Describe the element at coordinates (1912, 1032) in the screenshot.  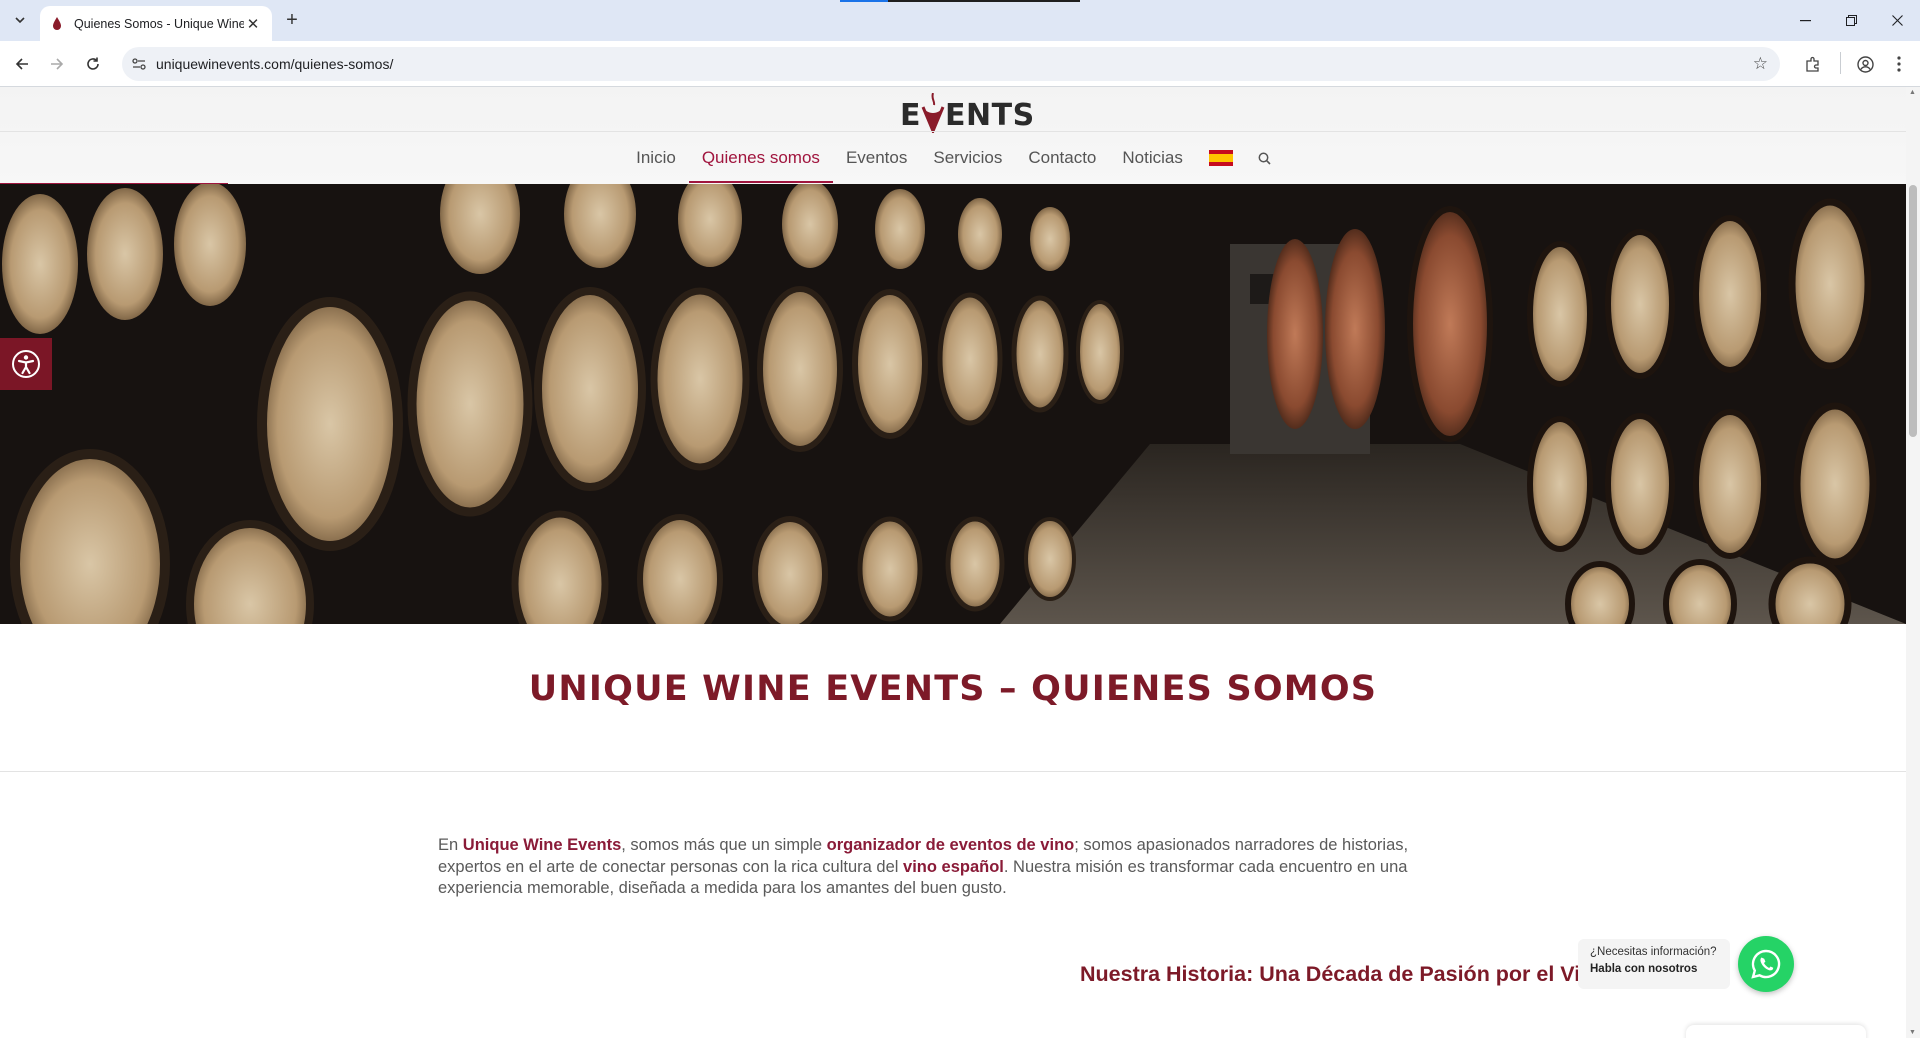
I see `scroll-down-arrow-icon: ▼` at that location.